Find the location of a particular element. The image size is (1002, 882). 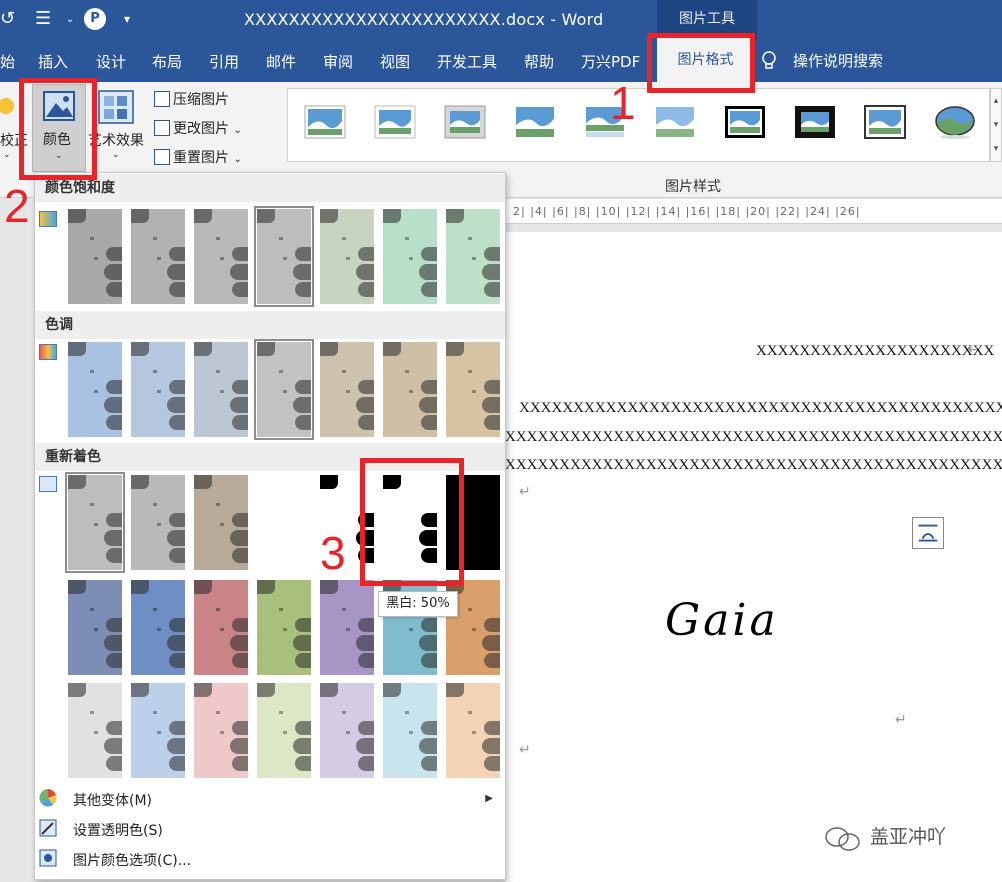

saturation-icon is located at coordinates (48, 219).